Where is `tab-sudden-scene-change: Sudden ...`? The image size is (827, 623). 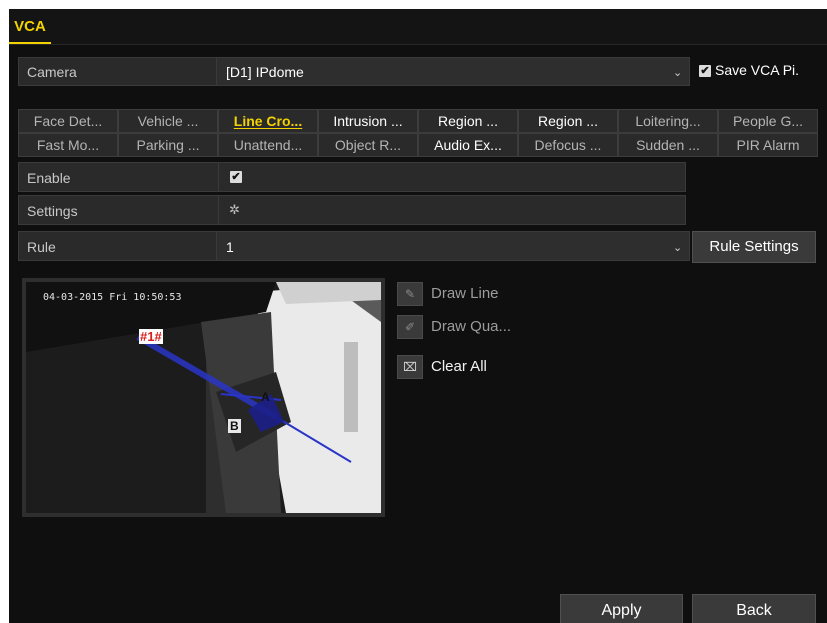
tab-sudden-scene-change: Sudden ... is located at coordinates (668, 145).